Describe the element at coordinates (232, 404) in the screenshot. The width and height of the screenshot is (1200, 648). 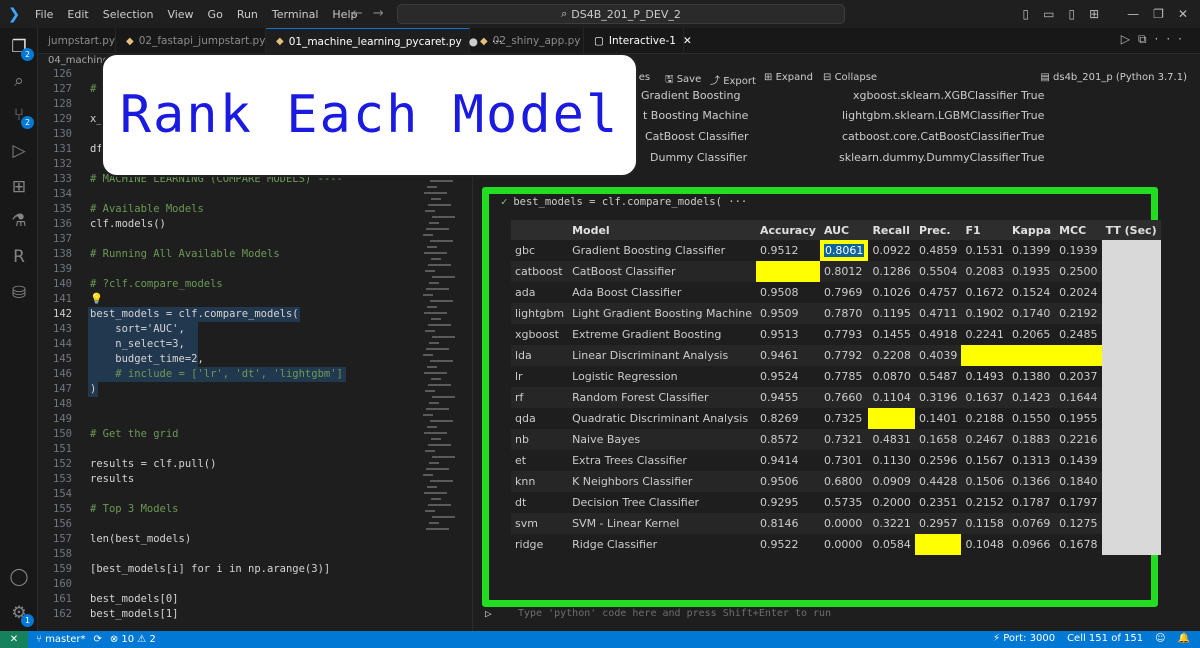
I see `code-line: 148` at that location.